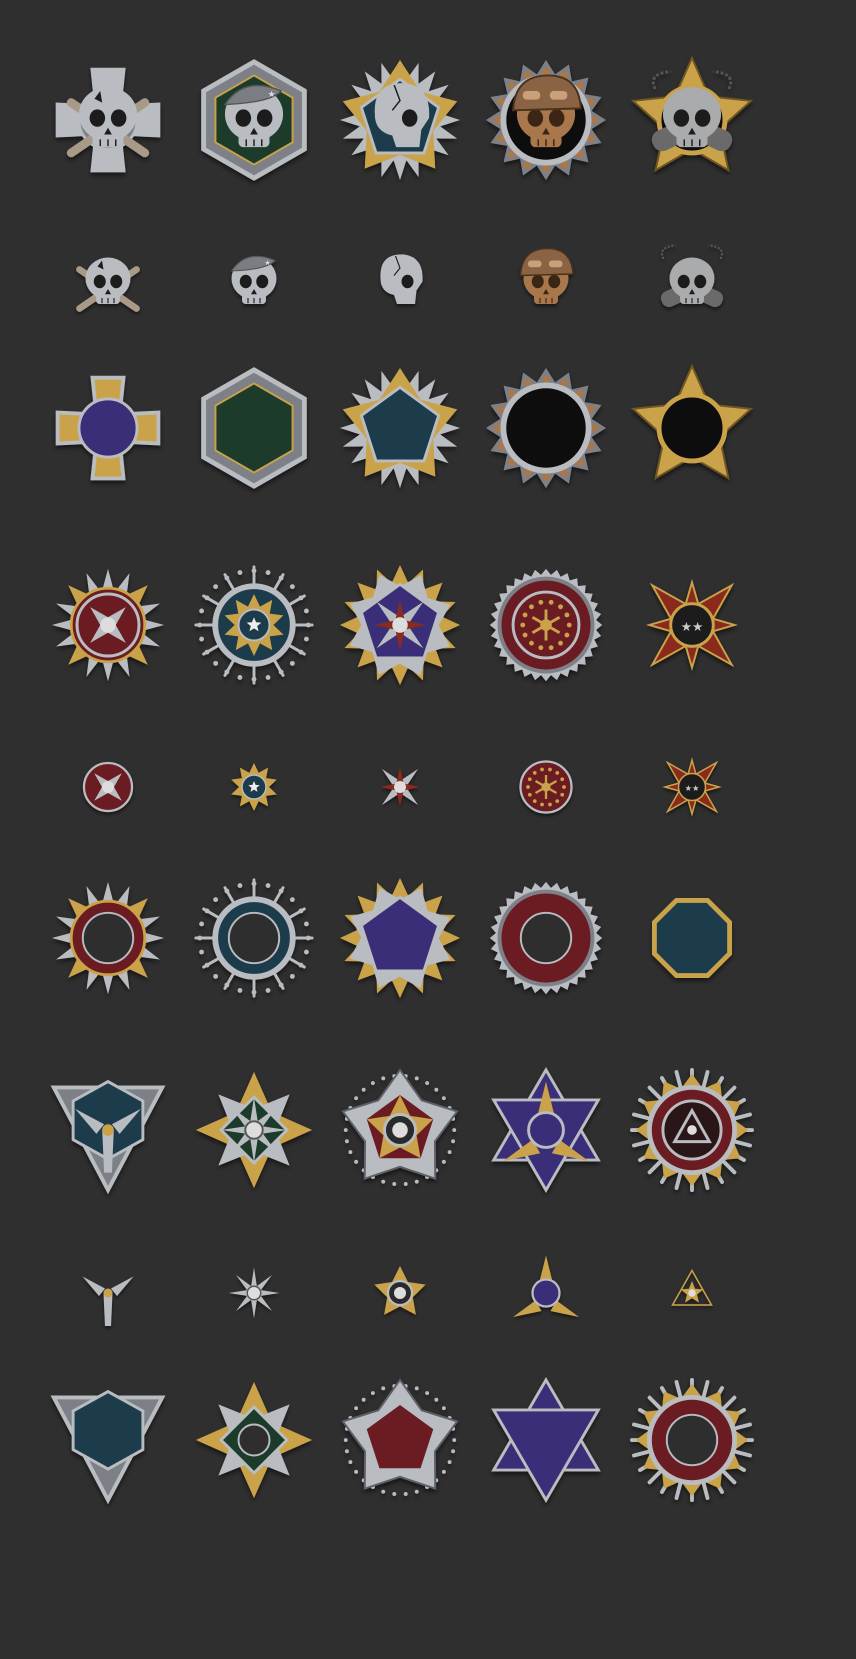 This screenshot has width=856, height=1659. What do you see at coordinates (108, 1447) in the screenshot?
I see `inverted-triangle-base-art` at bounding box center [108, 1447].